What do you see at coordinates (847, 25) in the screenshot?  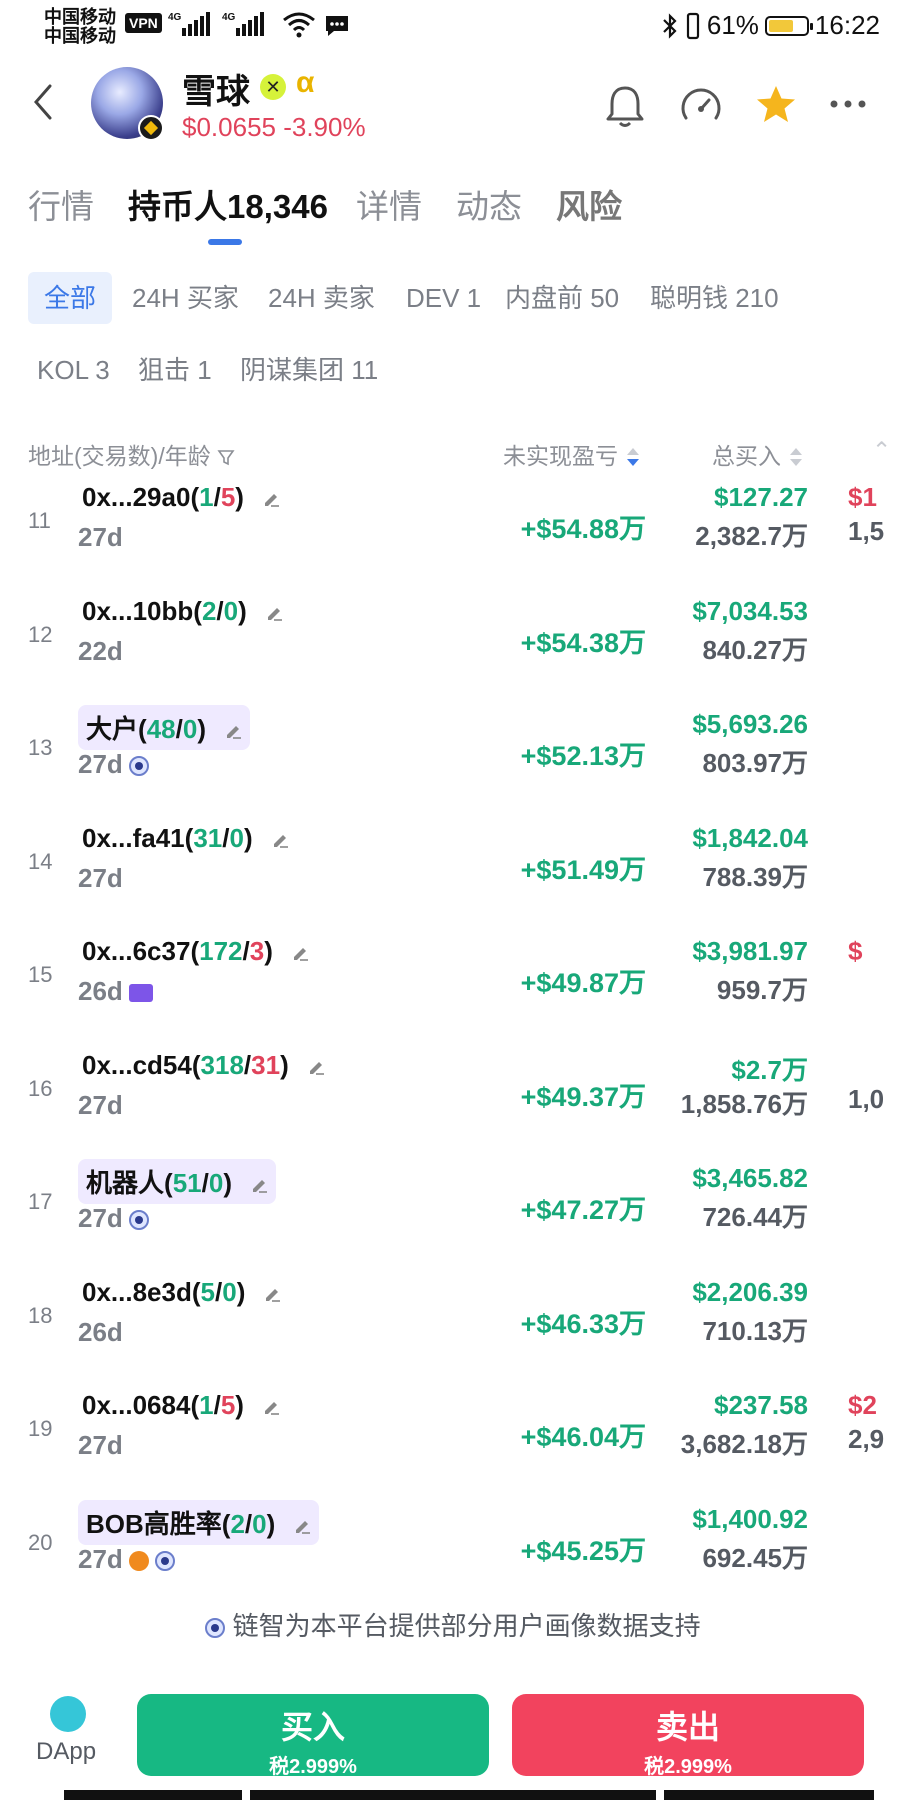 I see `clock: 16:22` at bounding box center [847, 25].